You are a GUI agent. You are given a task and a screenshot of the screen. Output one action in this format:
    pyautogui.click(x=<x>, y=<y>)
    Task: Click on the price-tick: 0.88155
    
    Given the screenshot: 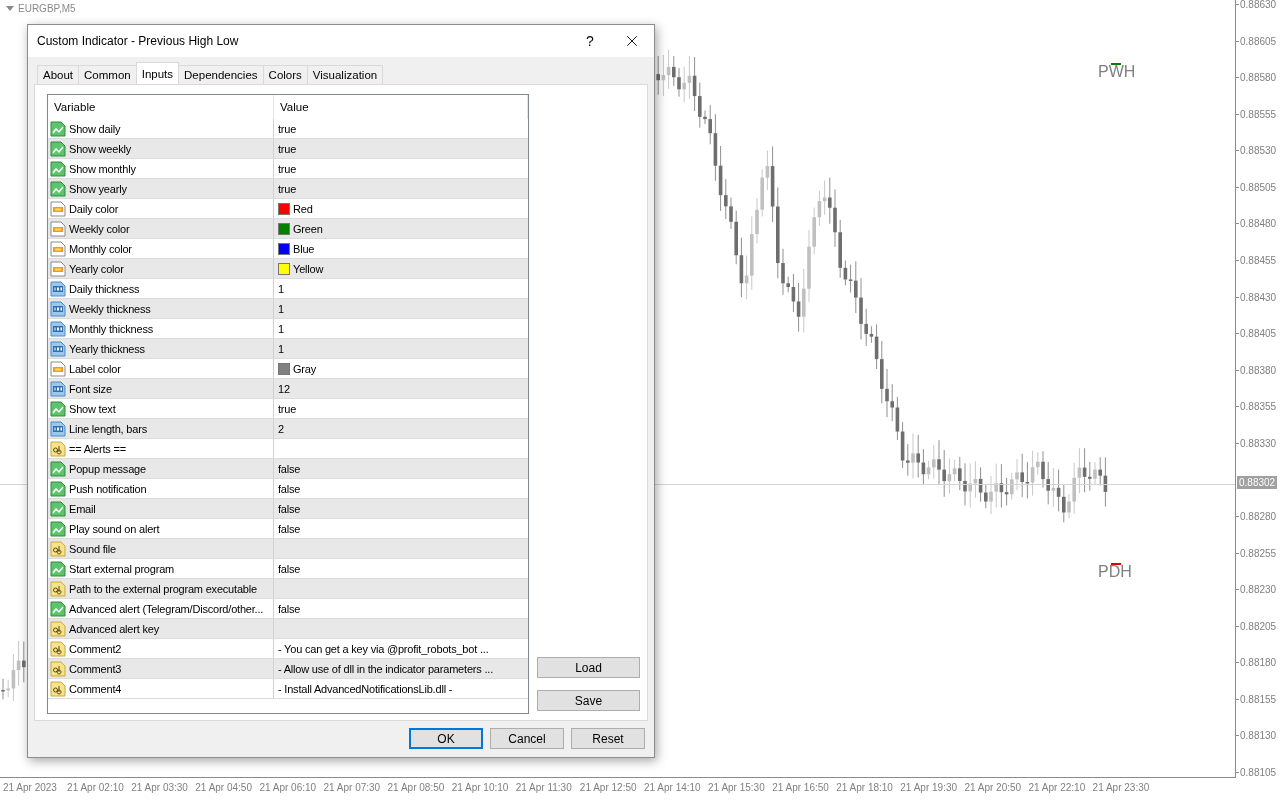 What is the action you would take?
    pyautogui.click(x=1258, y=699)
    